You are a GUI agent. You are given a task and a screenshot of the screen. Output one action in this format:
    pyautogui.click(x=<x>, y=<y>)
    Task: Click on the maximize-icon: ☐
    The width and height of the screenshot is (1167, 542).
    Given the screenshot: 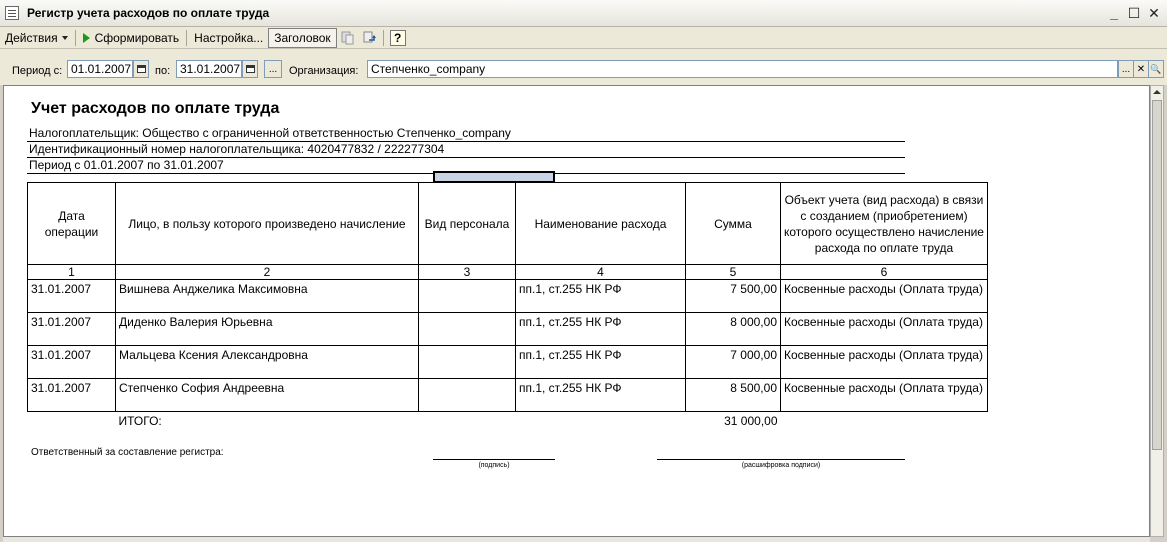 What is the action you would take?
    pyautogui.click(x=1134, y=13)
    